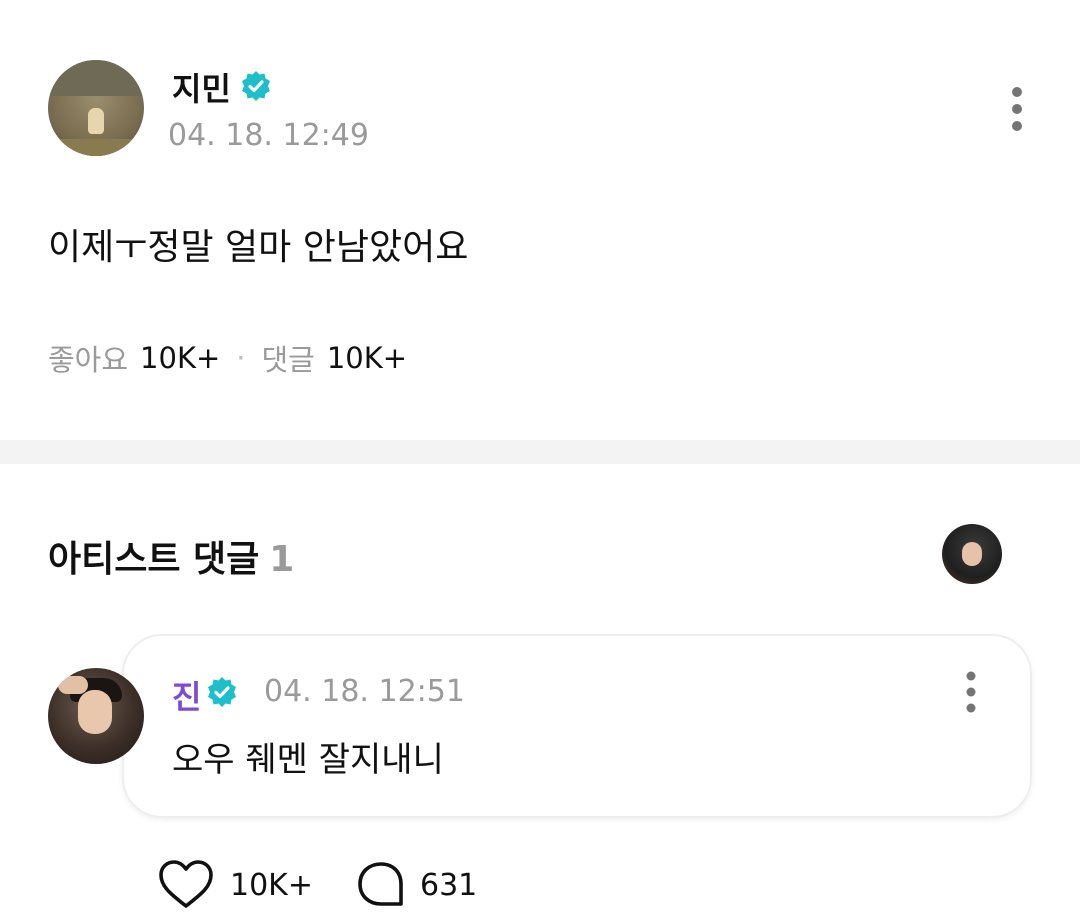  Describe the element at coordinates (271, 885) in the screenshot. I see `like-count: 10K+` at that location.